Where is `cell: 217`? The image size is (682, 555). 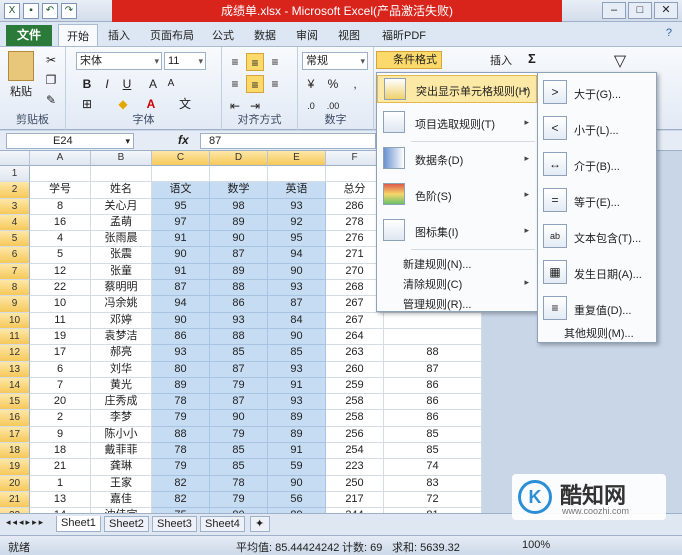
cell: 217 is located at coordinates (355, 500).